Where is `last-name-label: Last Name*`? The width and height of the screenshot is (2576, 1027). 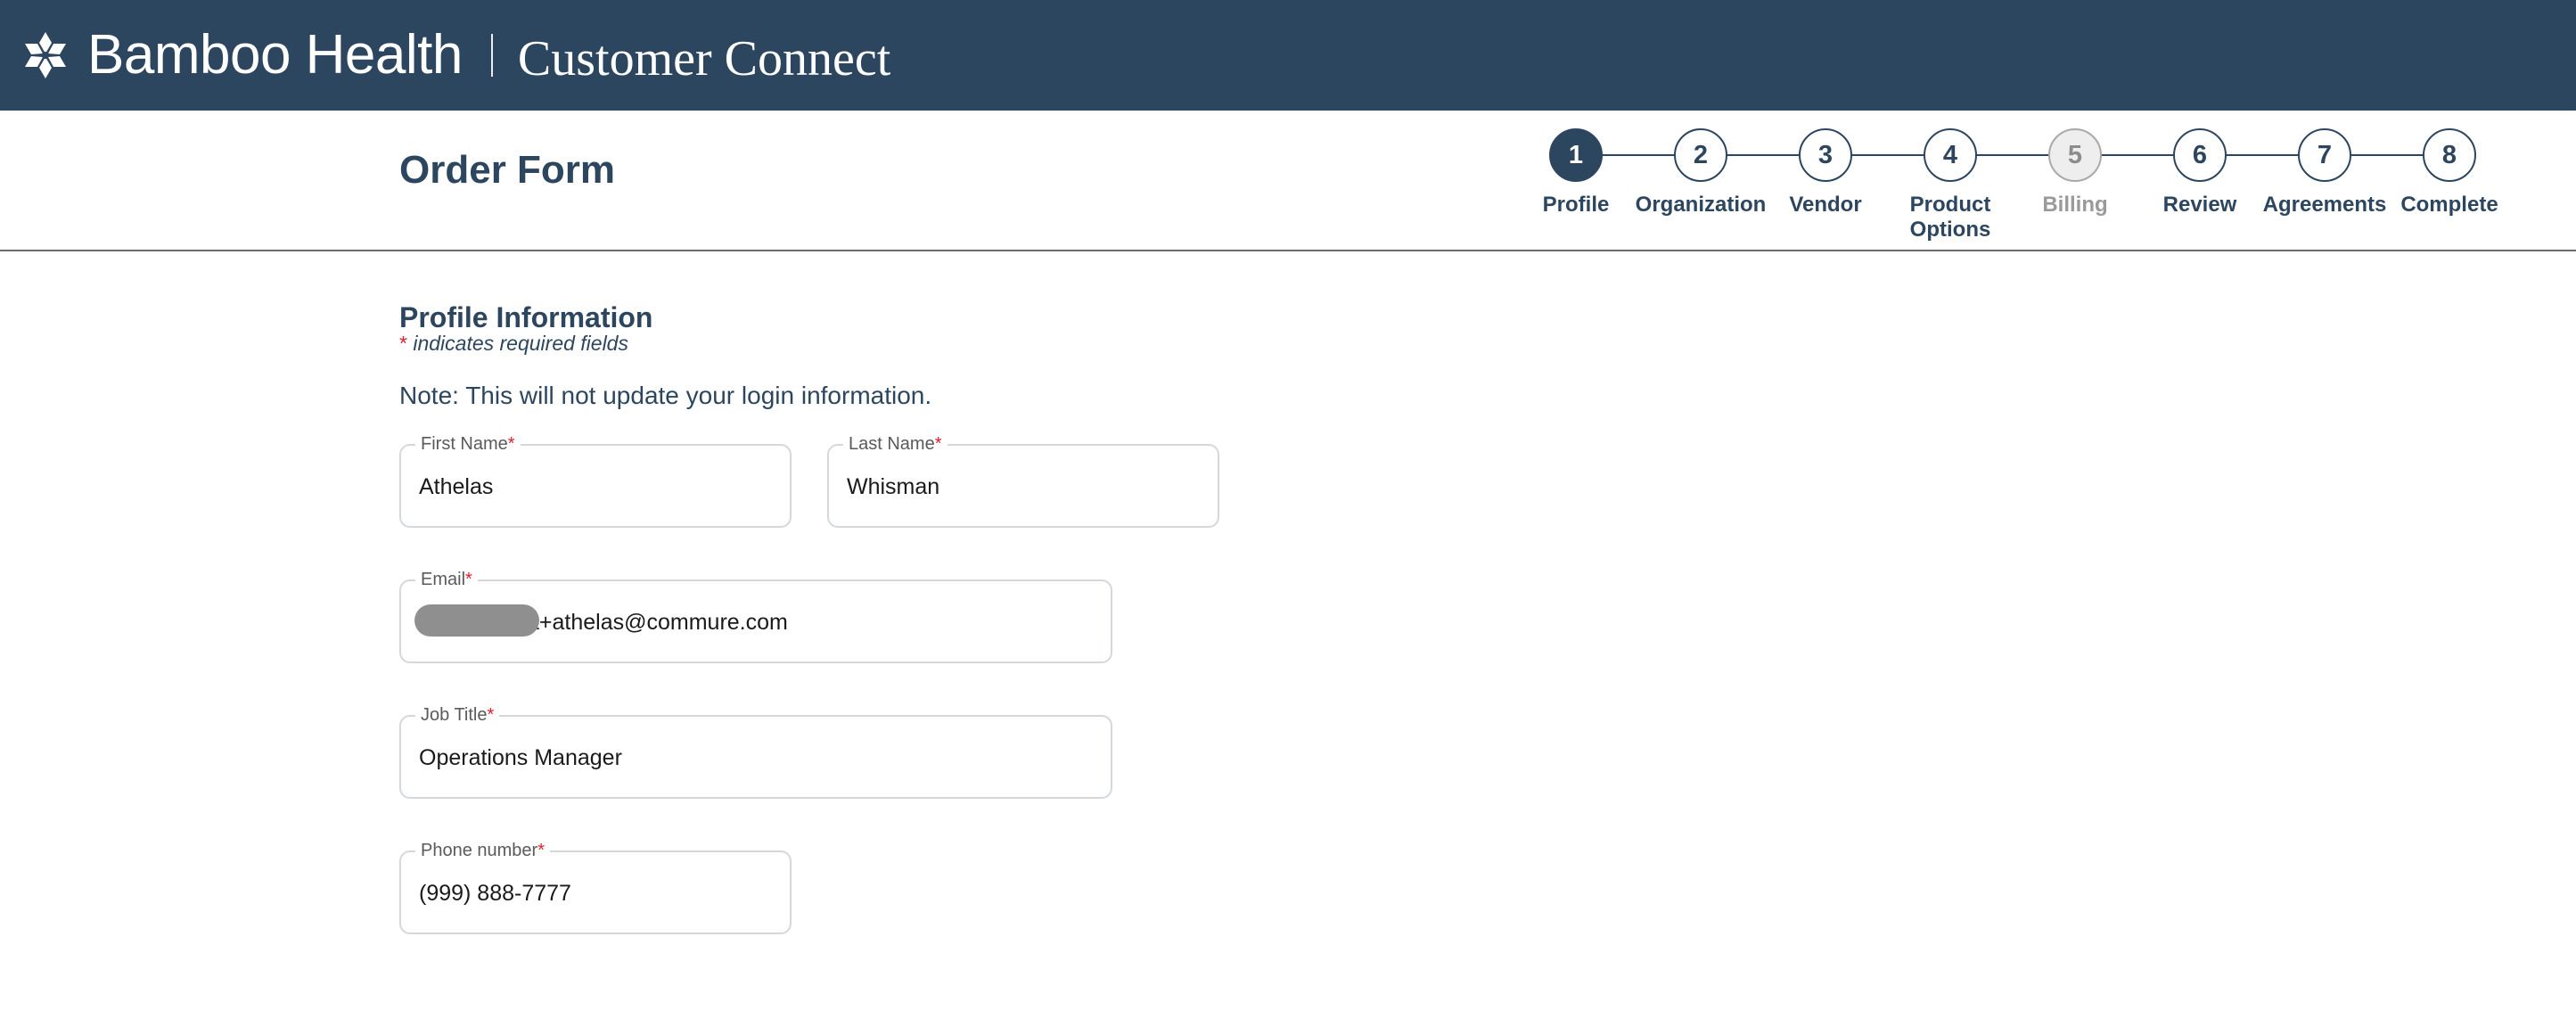
last-name-label: Last Name* is located at coordinates (896, 444).